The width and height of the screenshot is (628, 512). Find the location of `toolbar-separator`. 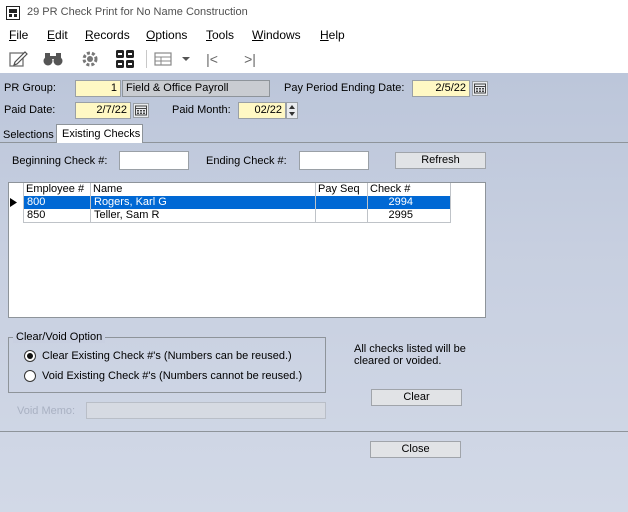

toolbar-separator is located at coordinates (146, 59).